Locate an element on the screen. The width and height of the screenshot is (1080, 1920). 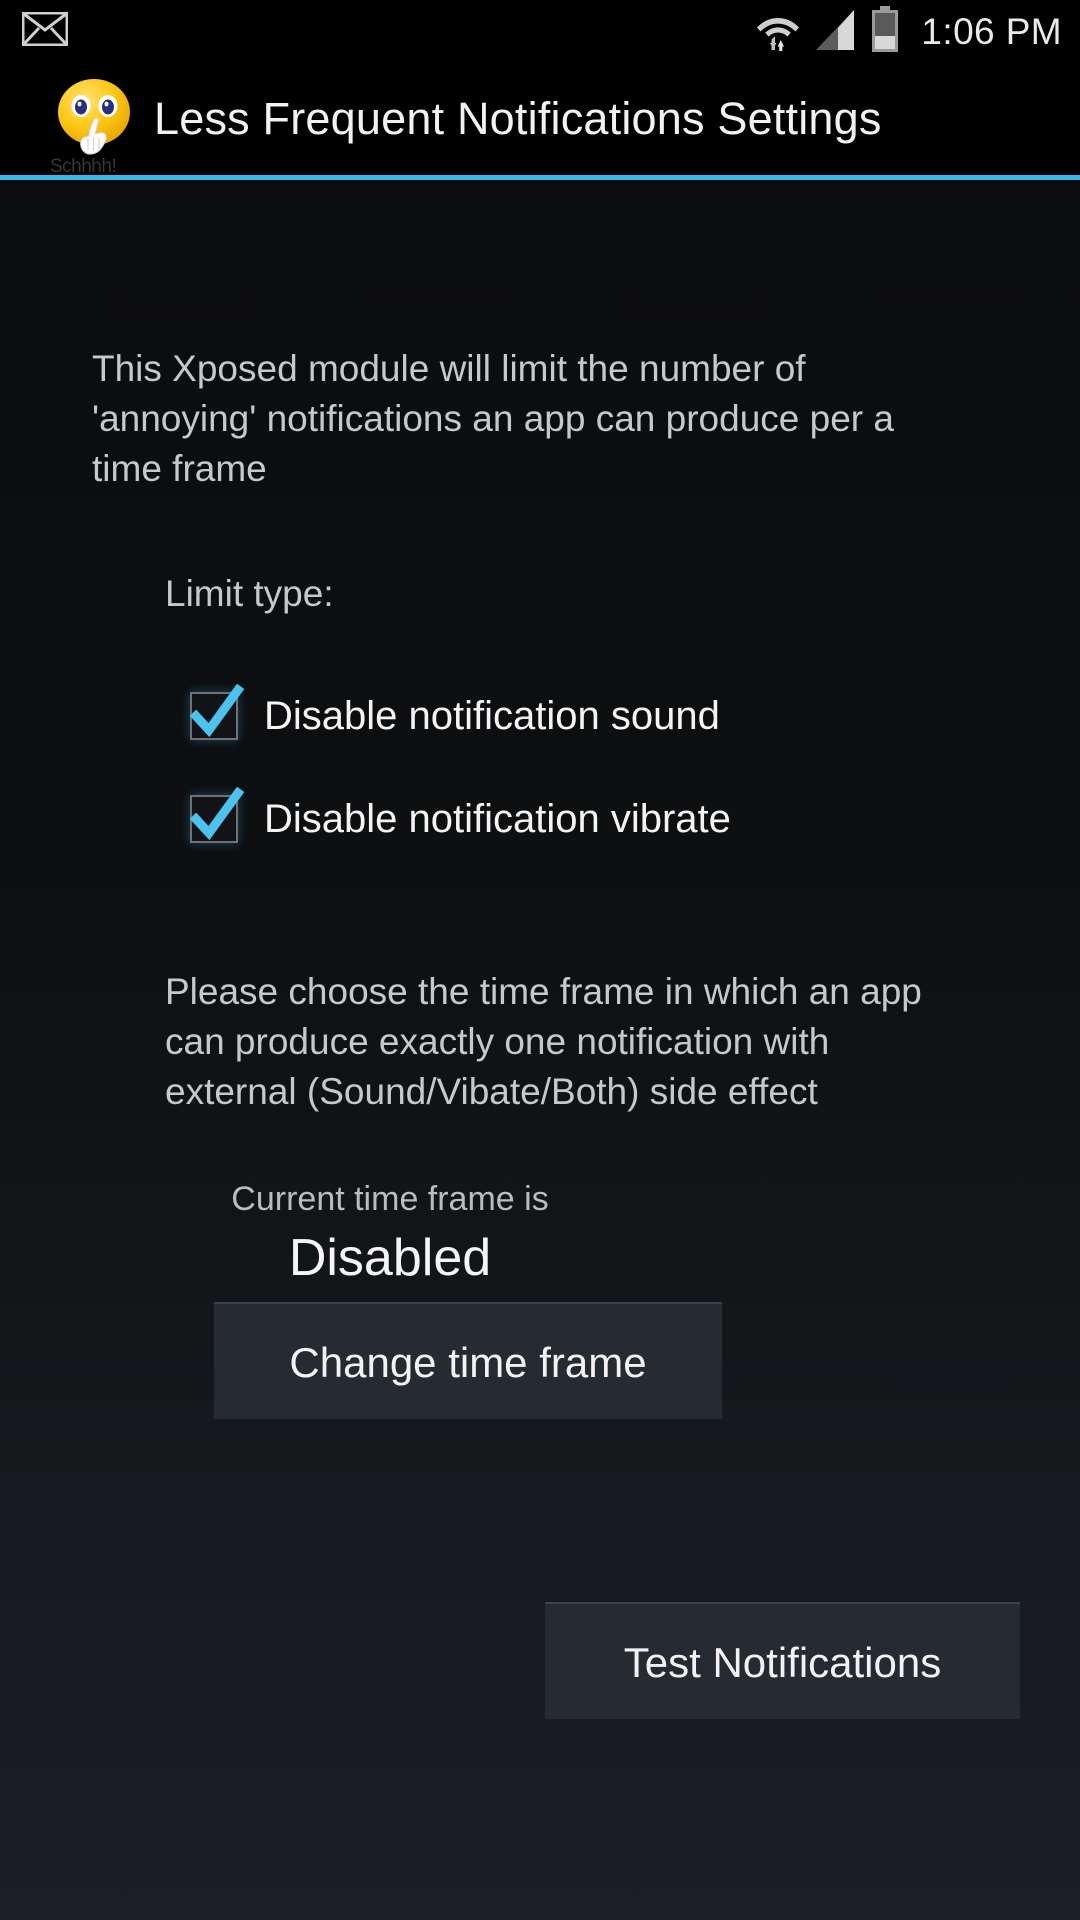
page-title: Less Frequent Notifications Settings is located at coordinates (518, 118).